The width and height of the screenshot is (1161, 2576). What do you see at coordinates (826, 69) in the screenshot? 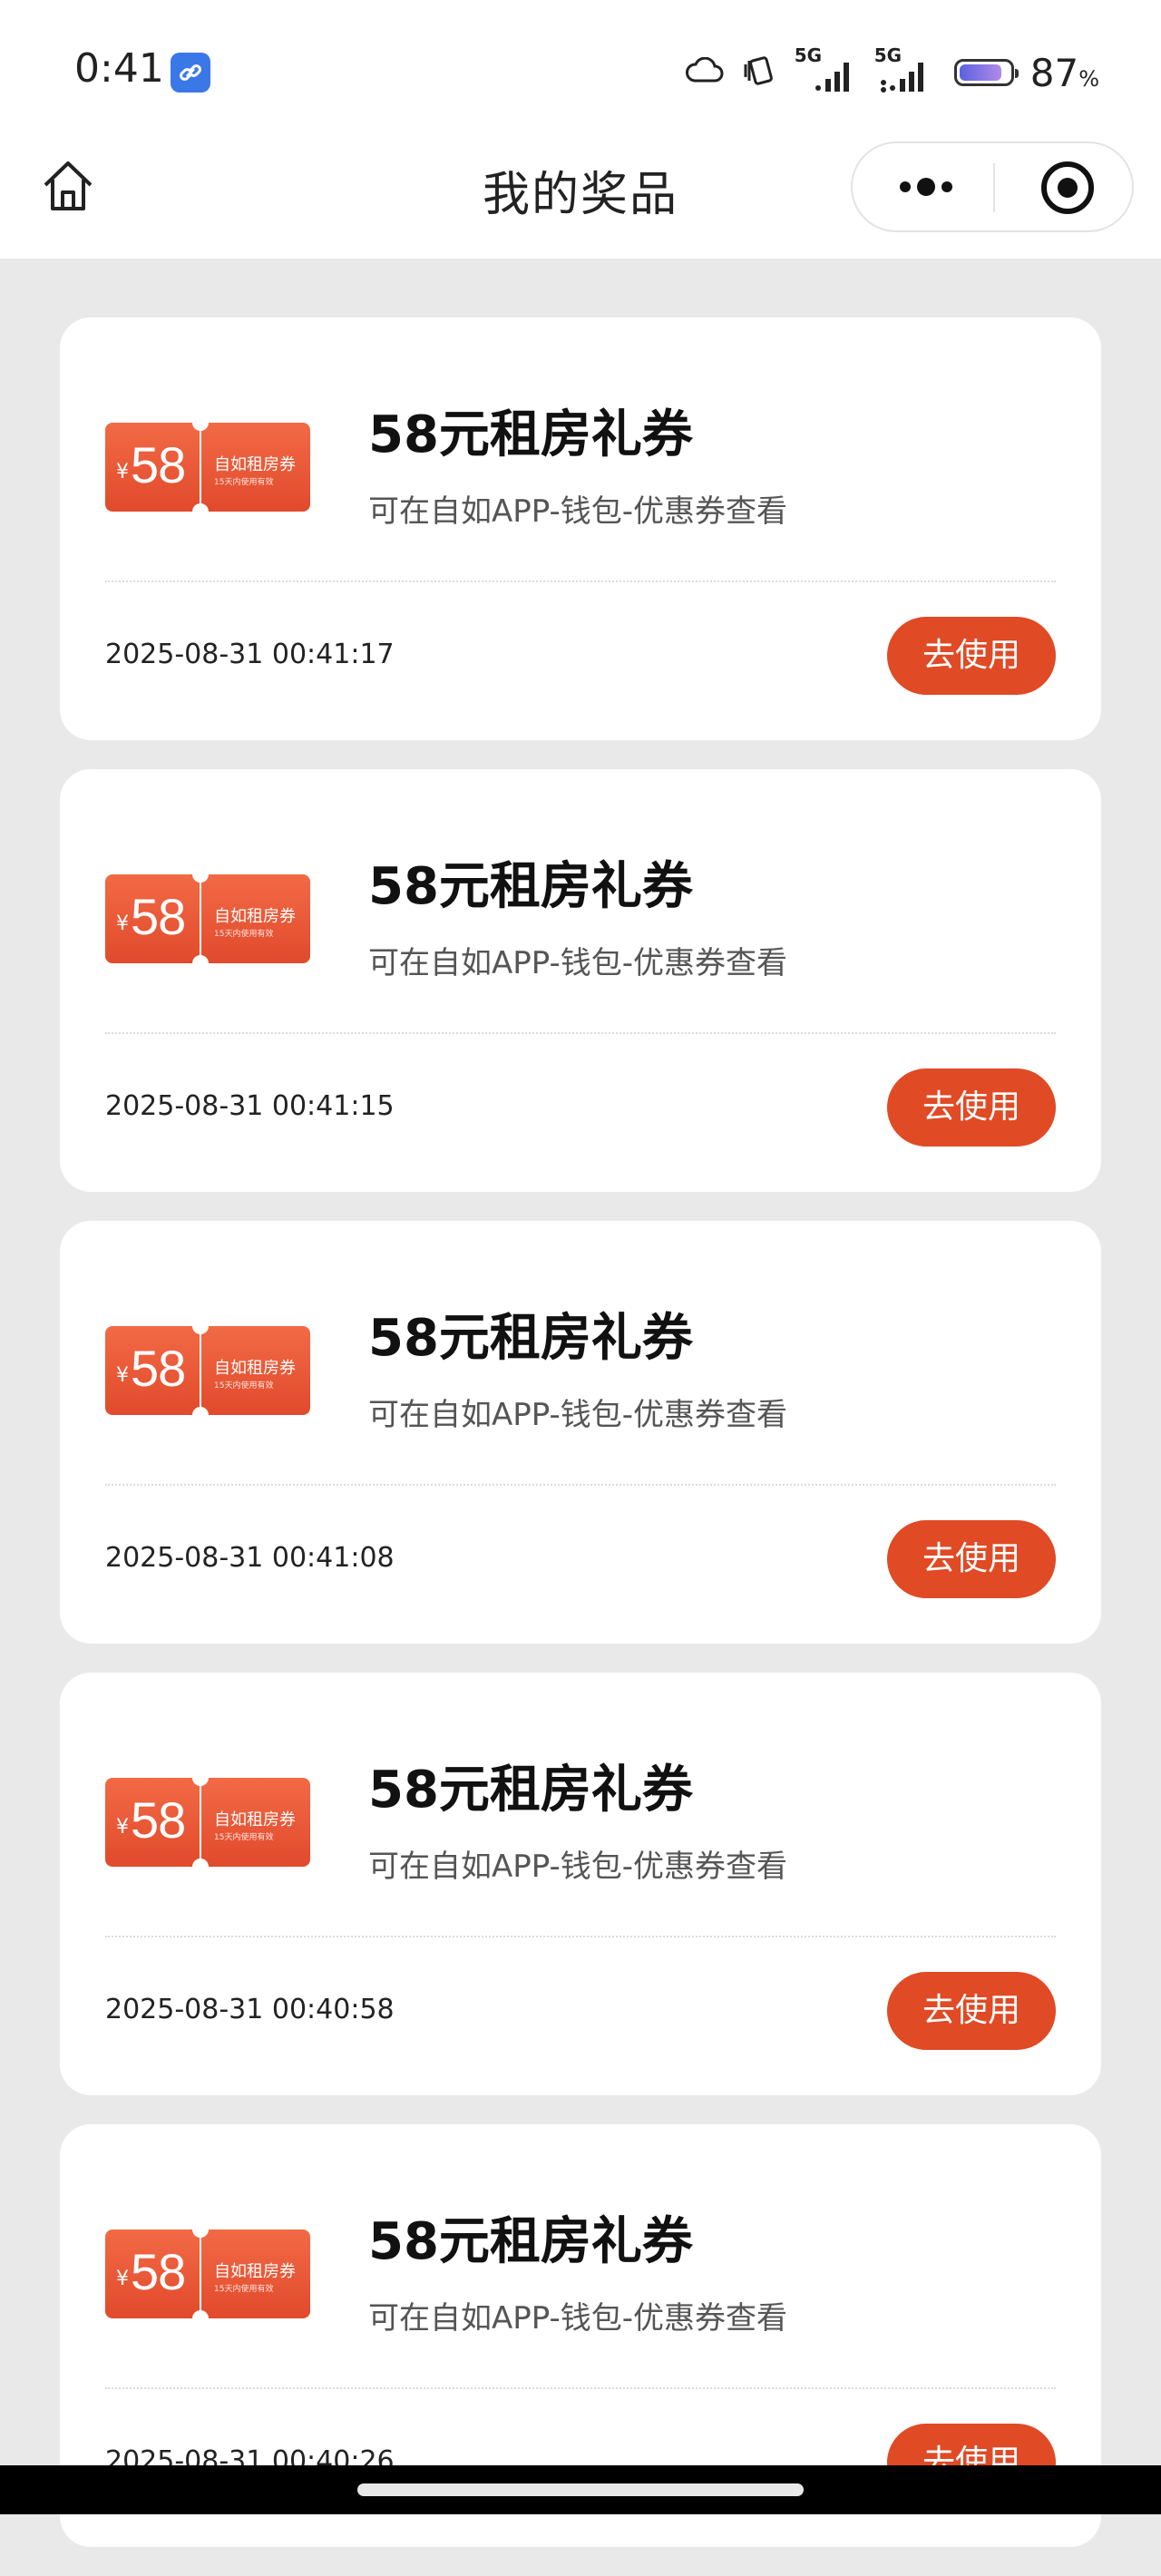
I see `signal-icon: 5G` at bounding box center [826, 69].